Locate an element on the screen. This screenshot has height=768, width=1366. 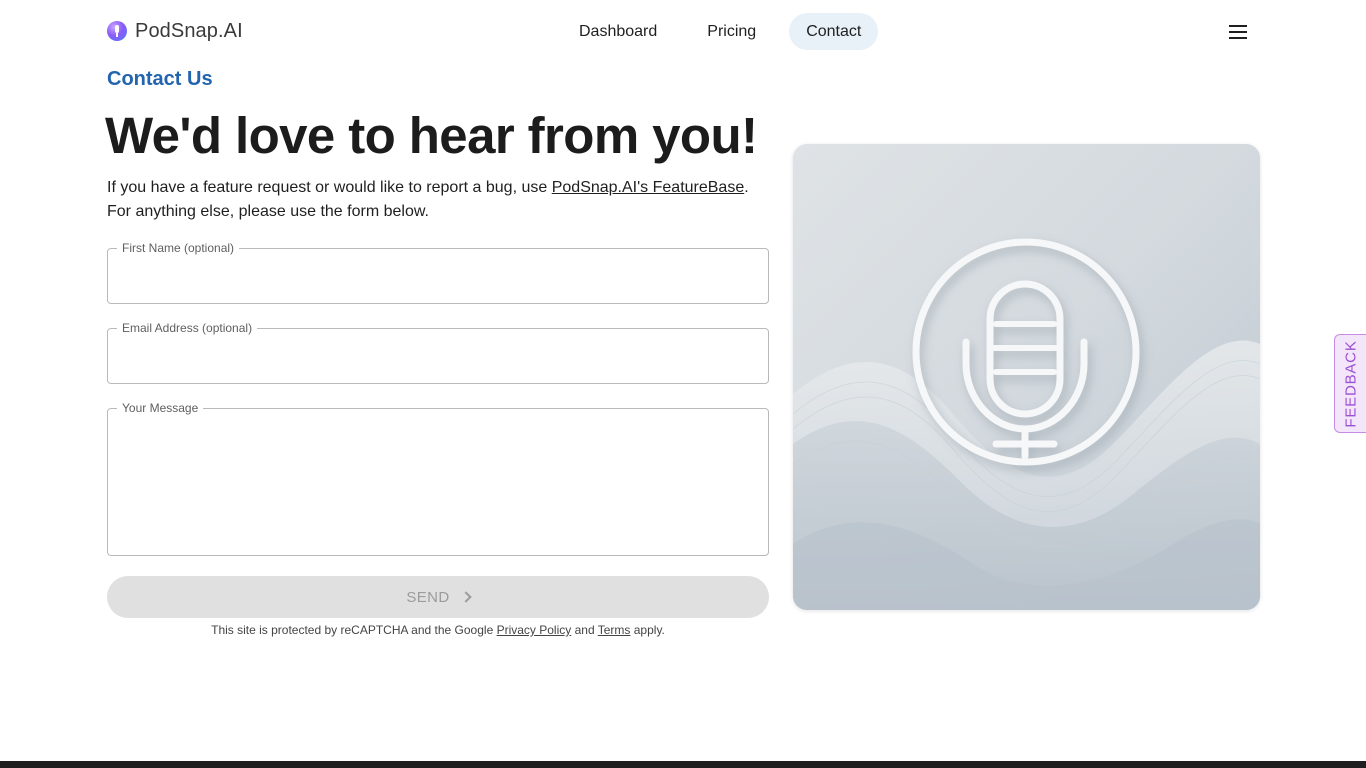
podsnap-logo-icon is located at coordinates (117, 31).